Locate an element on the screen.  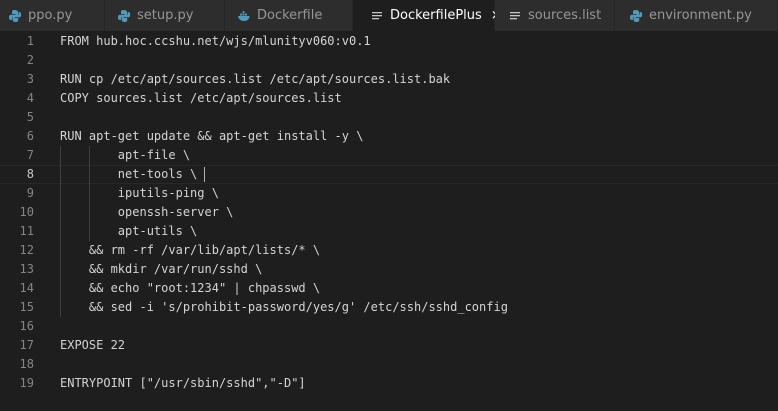
line-number: 3 is located at coordinates (30, 79).